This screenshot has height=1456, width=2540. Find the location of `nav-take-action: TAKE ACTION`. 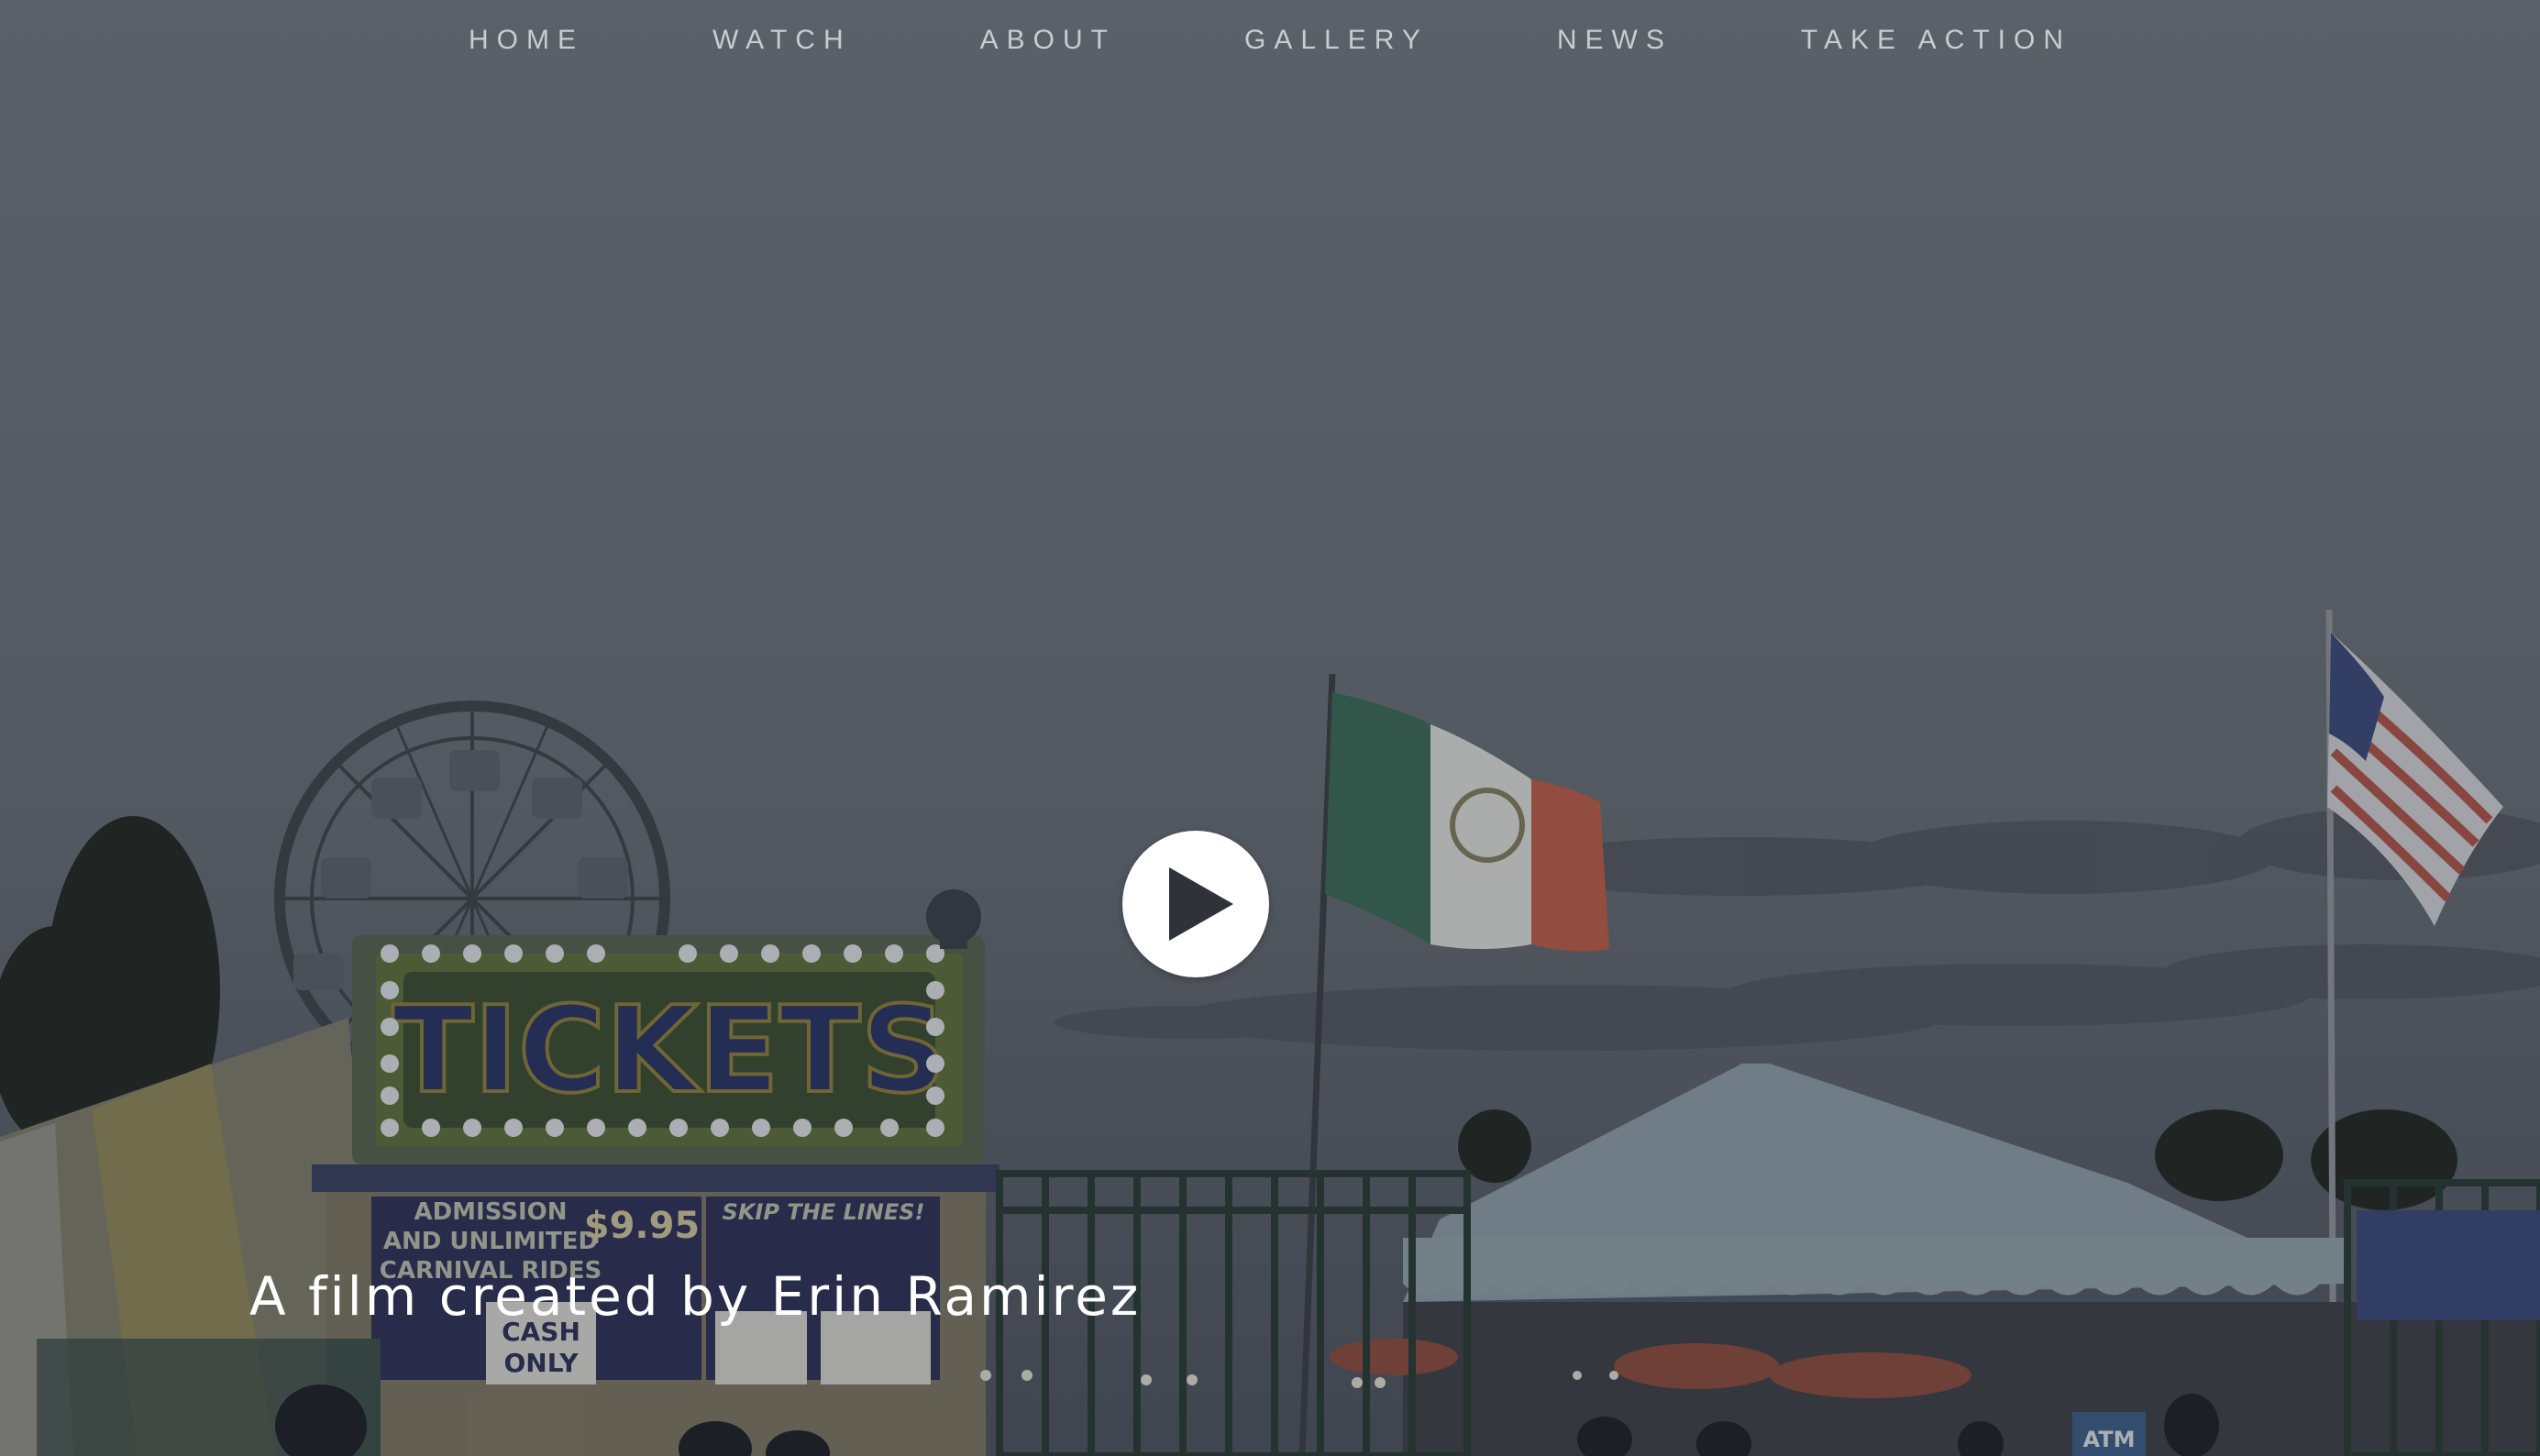

nav-take-action: TAKE ACTION is located at coordinates (1936, 40).